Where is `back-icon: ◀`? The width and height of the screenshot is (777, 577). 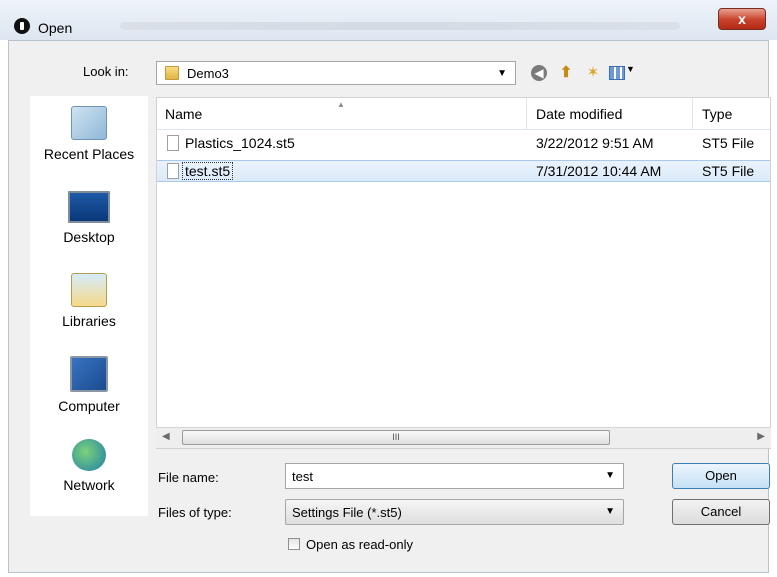 back-icon: ◀ is located at coordinates (539, 73).